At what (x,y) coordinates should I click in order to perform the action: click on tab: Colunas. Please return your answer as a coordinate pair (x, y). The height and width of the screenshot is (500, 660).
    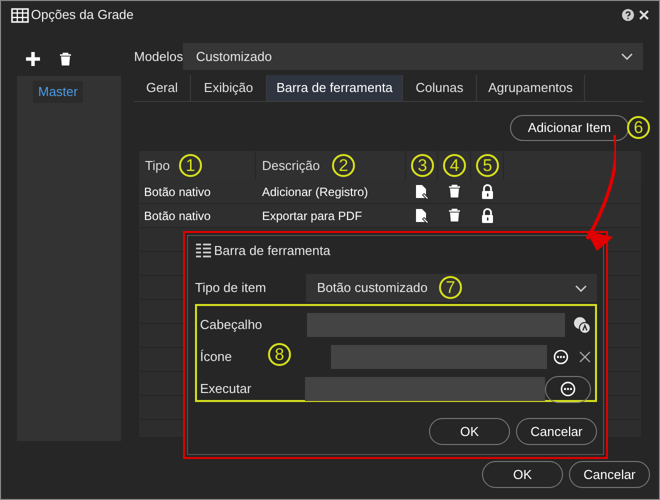
    Looking at the image, I should click on (440, 88).